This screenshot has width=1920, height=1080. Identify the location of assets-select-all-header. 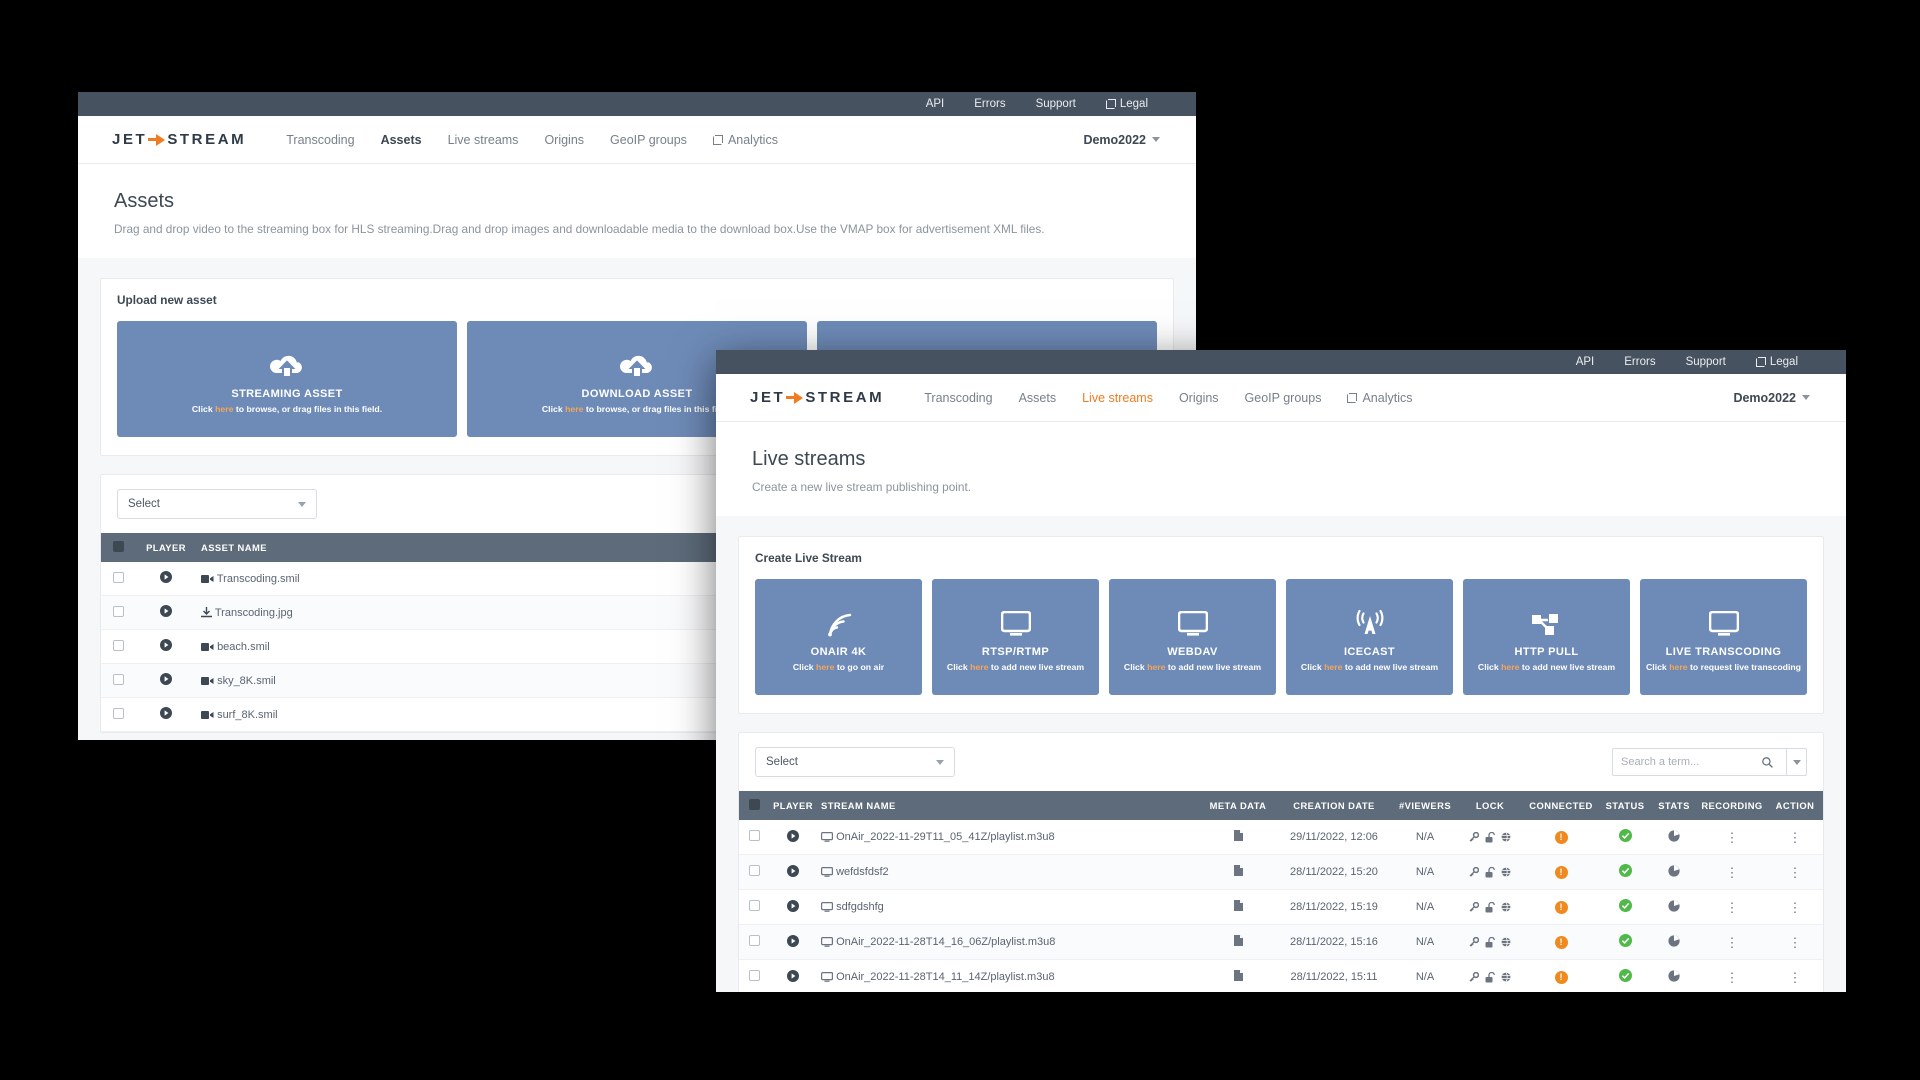
(118, 547).